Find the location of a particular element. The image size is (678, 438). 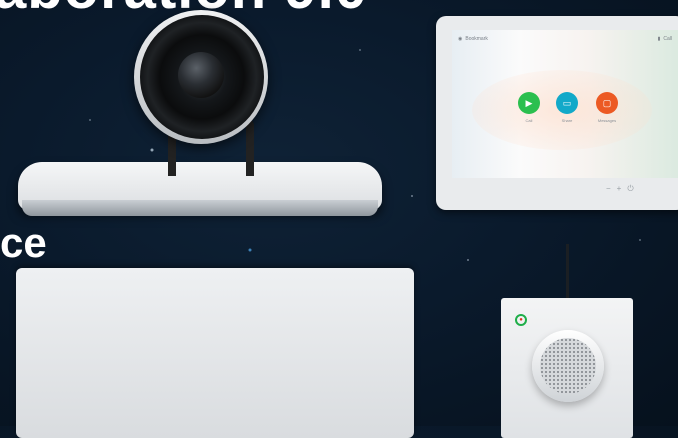

volume-down-icon: − is located at coordinates (608, 189).